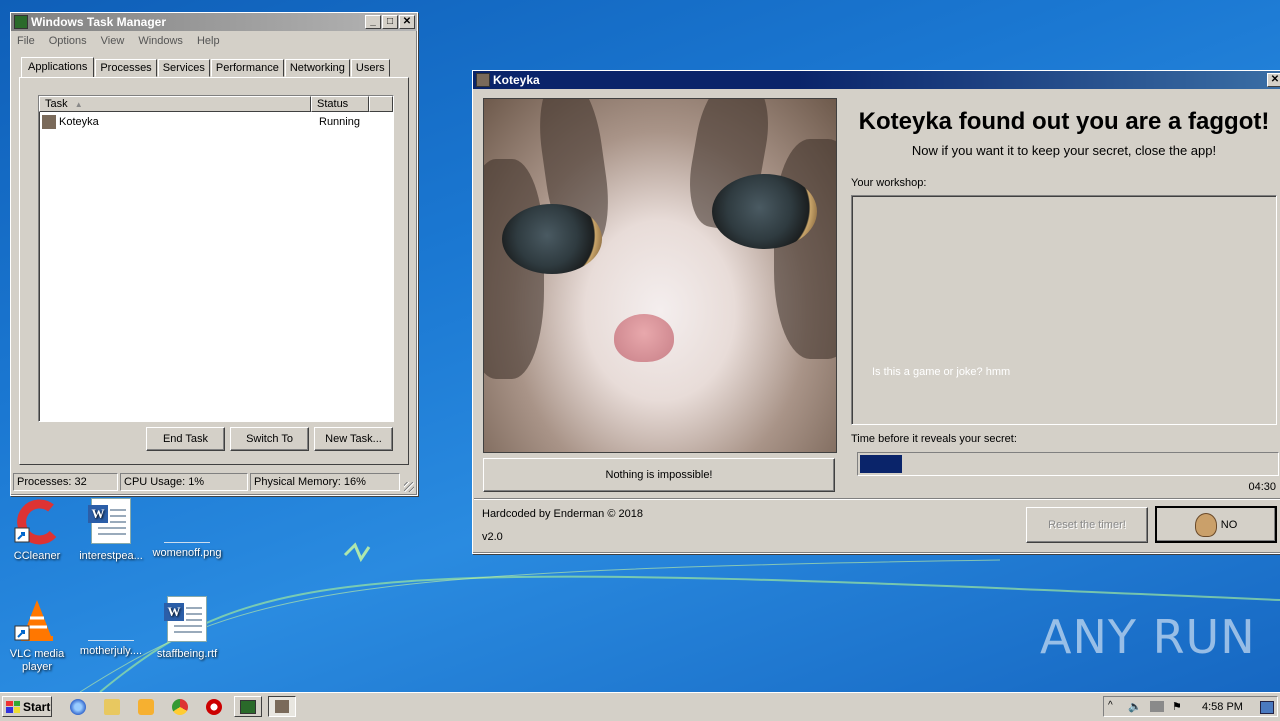  What do you see at coordinates (1087, 525) in the screenshot?
I see `reset-timer-button: Reset the timer!` at bounding box center [1087, 525].